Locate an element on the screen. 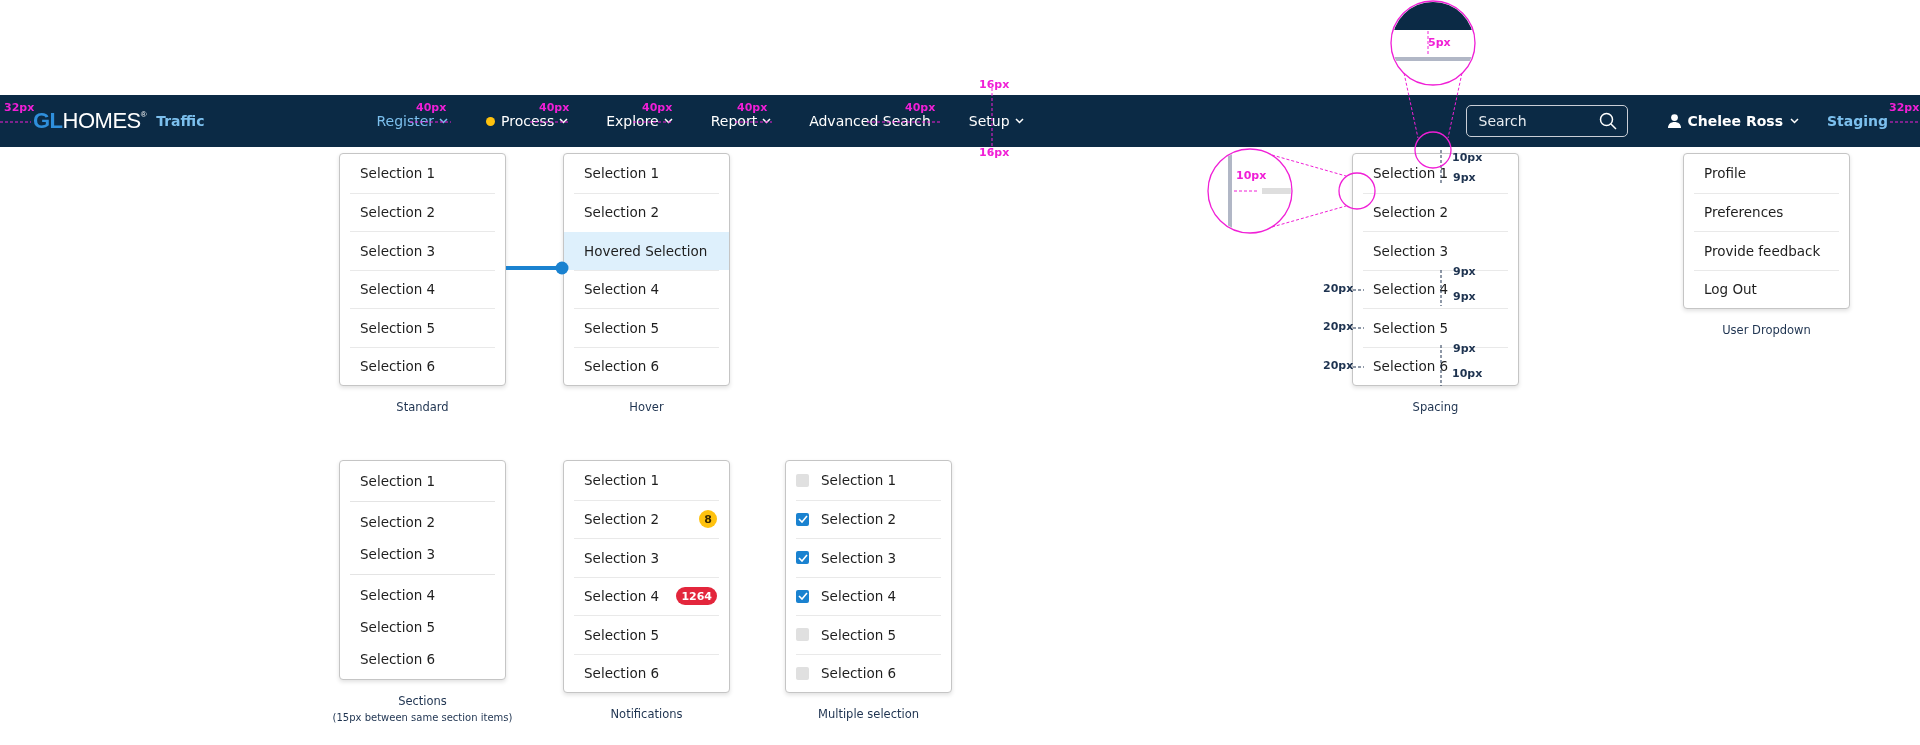 This screenshot has width=1920, height=745. option-label: Selection 6 is located at coordinates (859, 673).